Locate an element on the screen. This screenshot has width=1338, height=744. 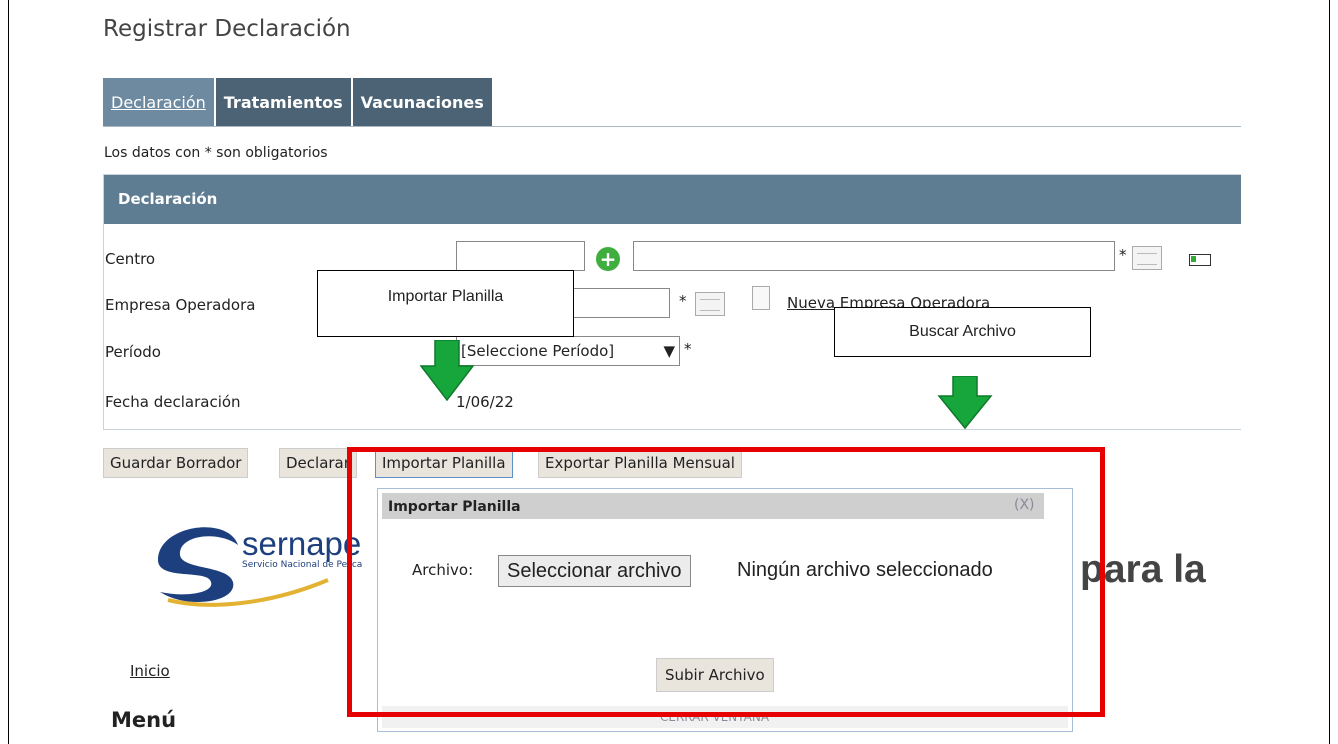
empresa-label: Empresa Operadora is located at coordinates (180, 305).